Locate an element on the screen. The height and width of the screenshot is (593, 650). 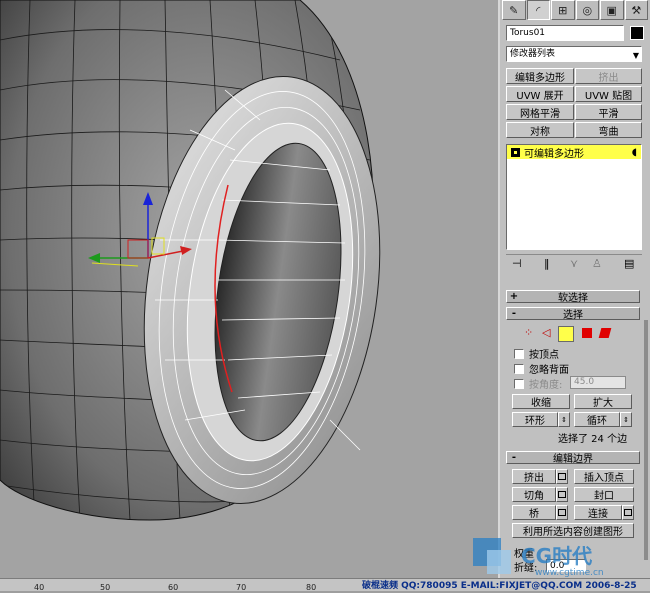
ignore-backfacing-checkbox: 忽略背面 is located at coordinates (541, 368).